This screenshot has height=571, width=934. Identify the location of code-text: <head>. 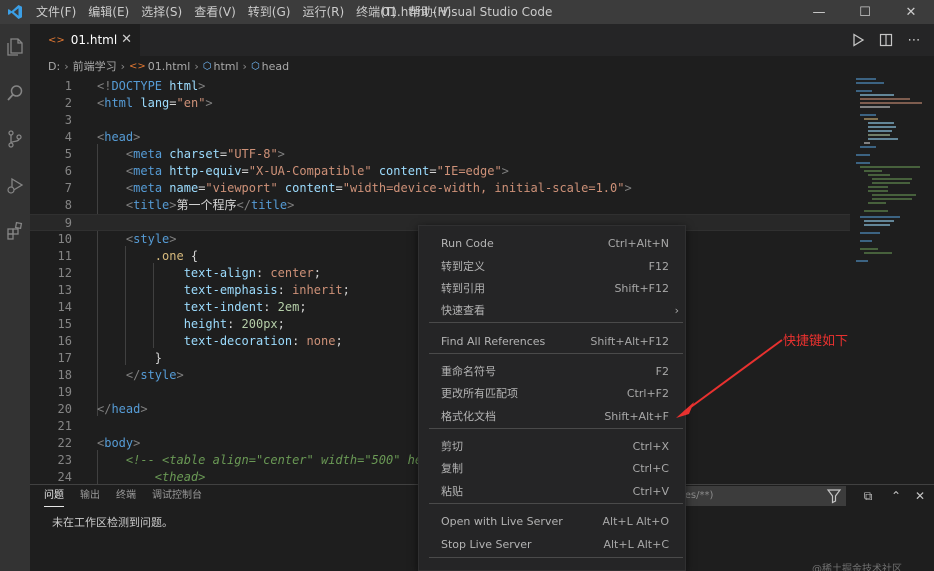
(118, 137).